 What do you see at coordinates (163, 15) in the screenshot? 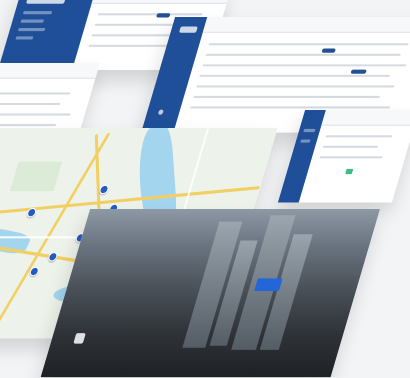
I see `status-chip` at bounding box center [163, 15].